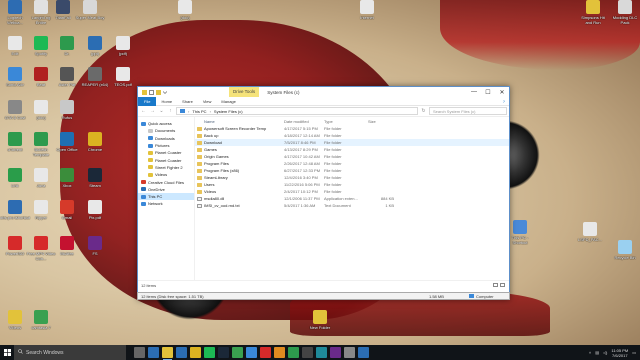  Describe the element at coordinates (352, 142) in the screenshot. I see `file-row: Download 7/5/2017 8:46 PM File folder` at that location.